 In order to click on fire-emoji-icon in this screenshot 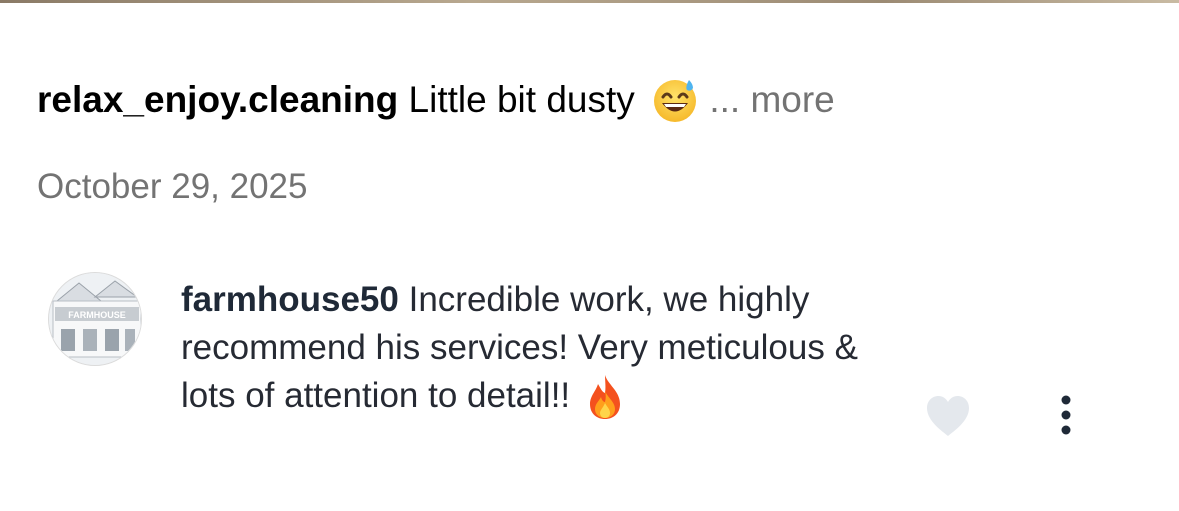, I will do `click(605, 397)`.